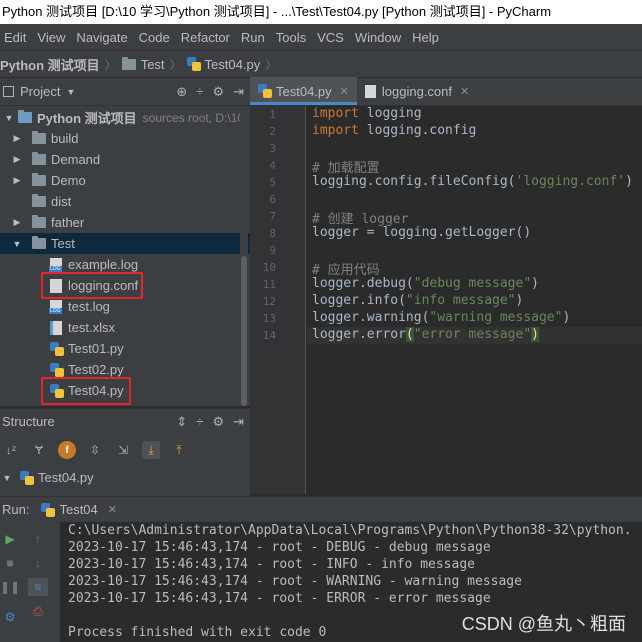  Describe the element at coordinates (378, 37) in the screenshot. I see `menu-window: Window` at that location.